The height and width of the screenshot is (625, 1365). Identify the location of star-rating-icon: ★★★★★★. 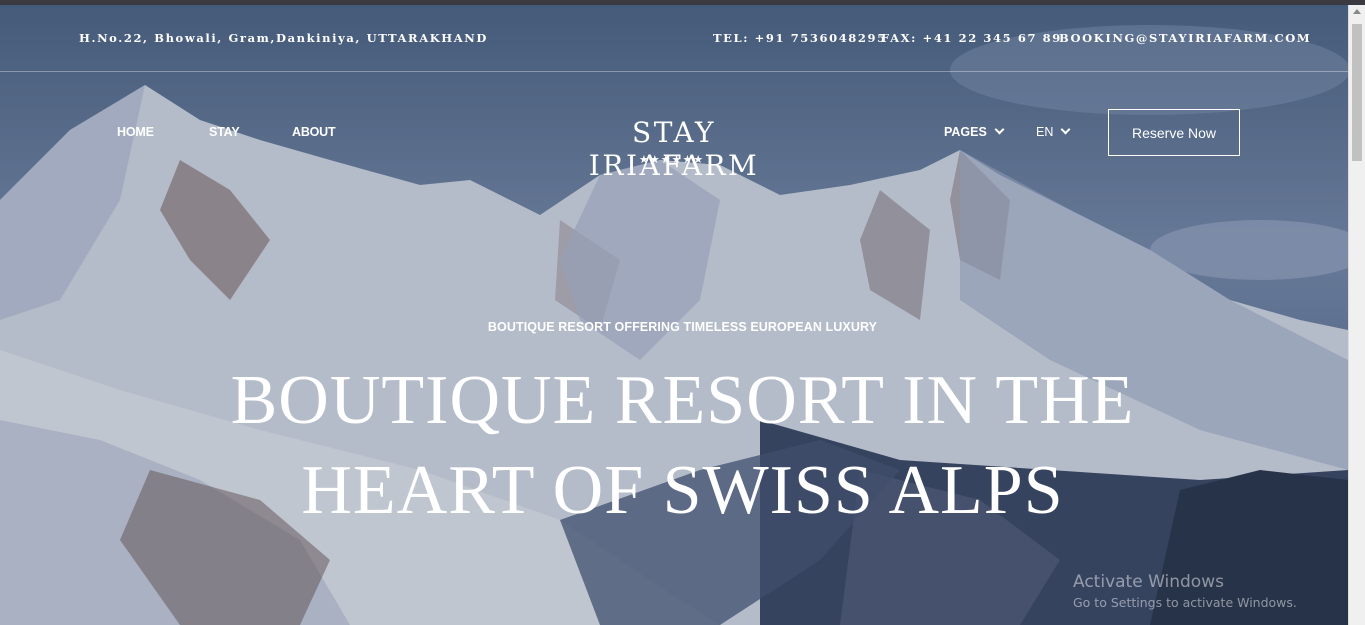
(672, 159).